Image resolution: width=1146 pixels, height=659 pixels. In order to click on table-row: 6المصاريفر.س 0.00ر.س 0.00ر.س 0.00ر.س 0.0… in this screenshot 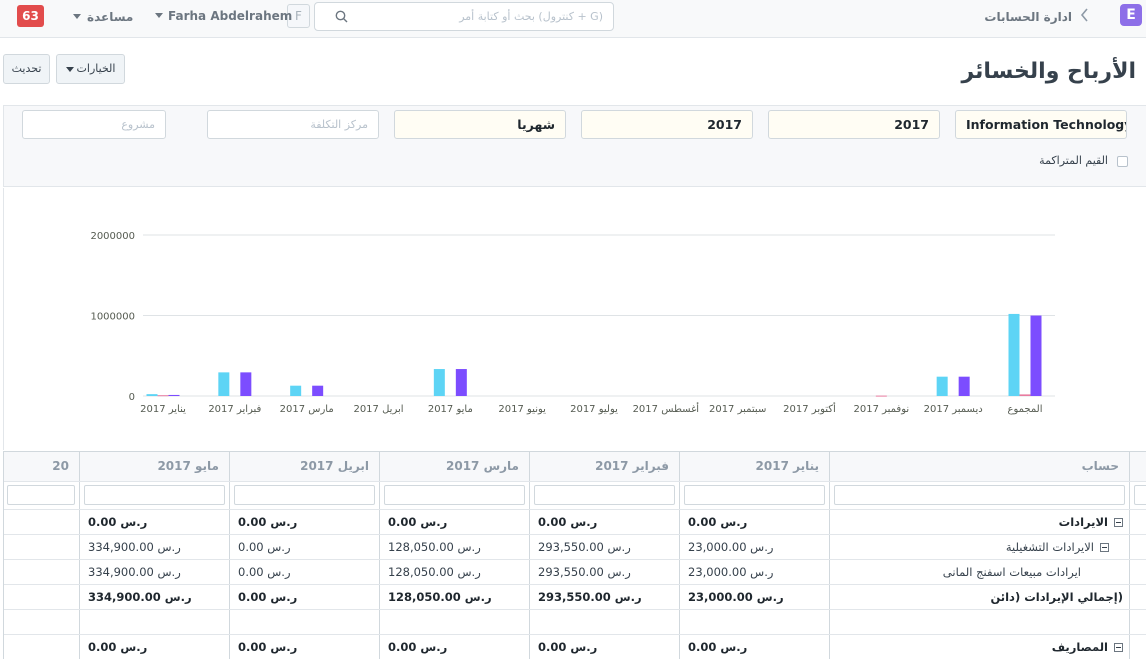, I will do `click(575, 646)`.